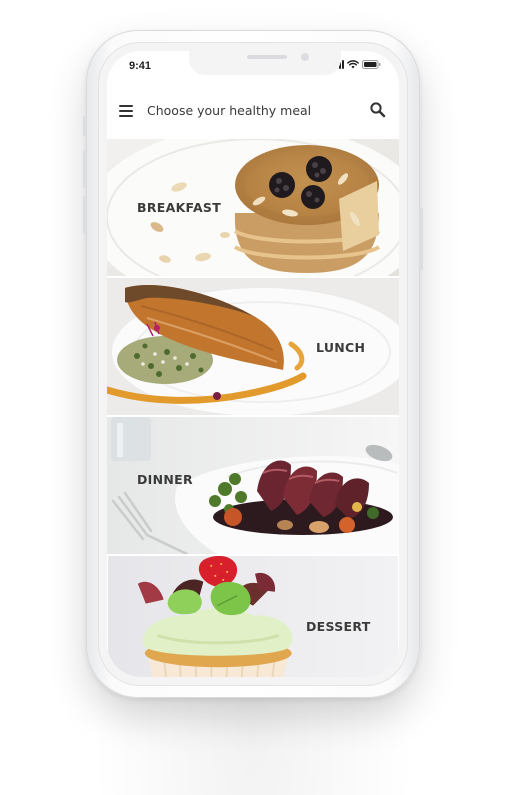  I want to click on status-time: 9:41, so click(140, 66).